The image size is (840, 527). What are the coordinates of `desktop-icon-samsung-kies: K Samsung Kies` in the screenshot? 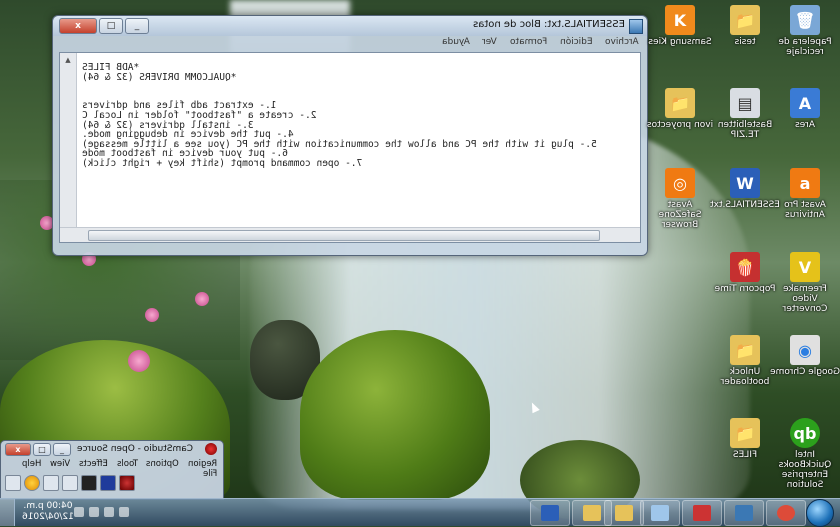 It's located at (680, 26).